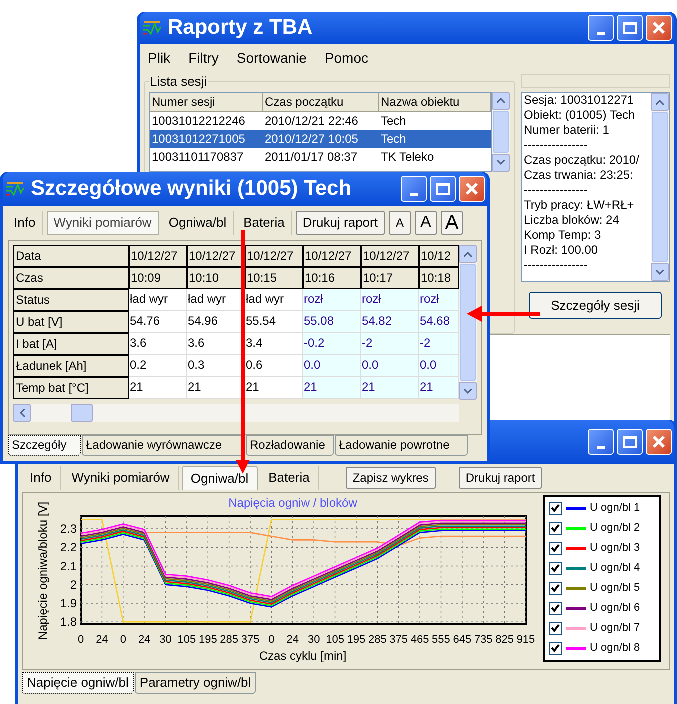 The height and width of the screenshot is (704, 677). What do you see at coordinates (71, 344) in the screenshot?
I see `row-header: I bat [A]` at bounding box center [71, 344].